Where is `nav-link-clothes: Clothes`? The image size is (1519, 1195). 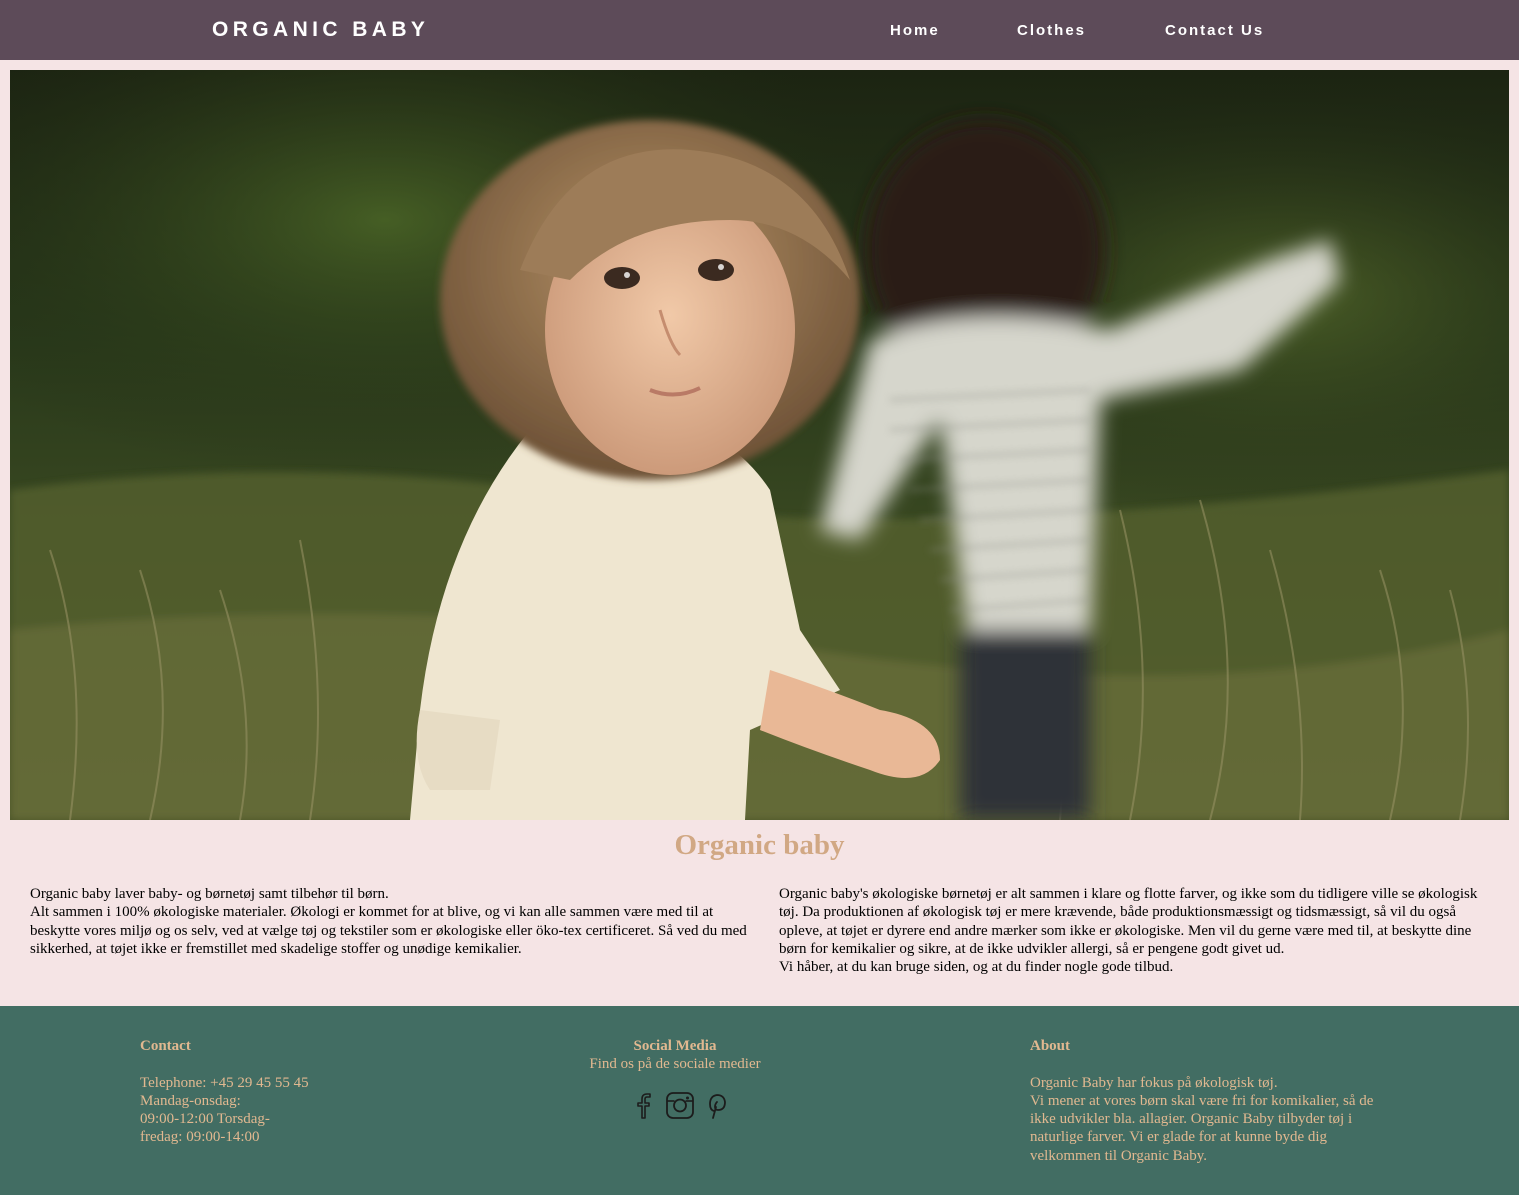
nav-link-clothes: Clothes is located at coordinates (1051, 30).